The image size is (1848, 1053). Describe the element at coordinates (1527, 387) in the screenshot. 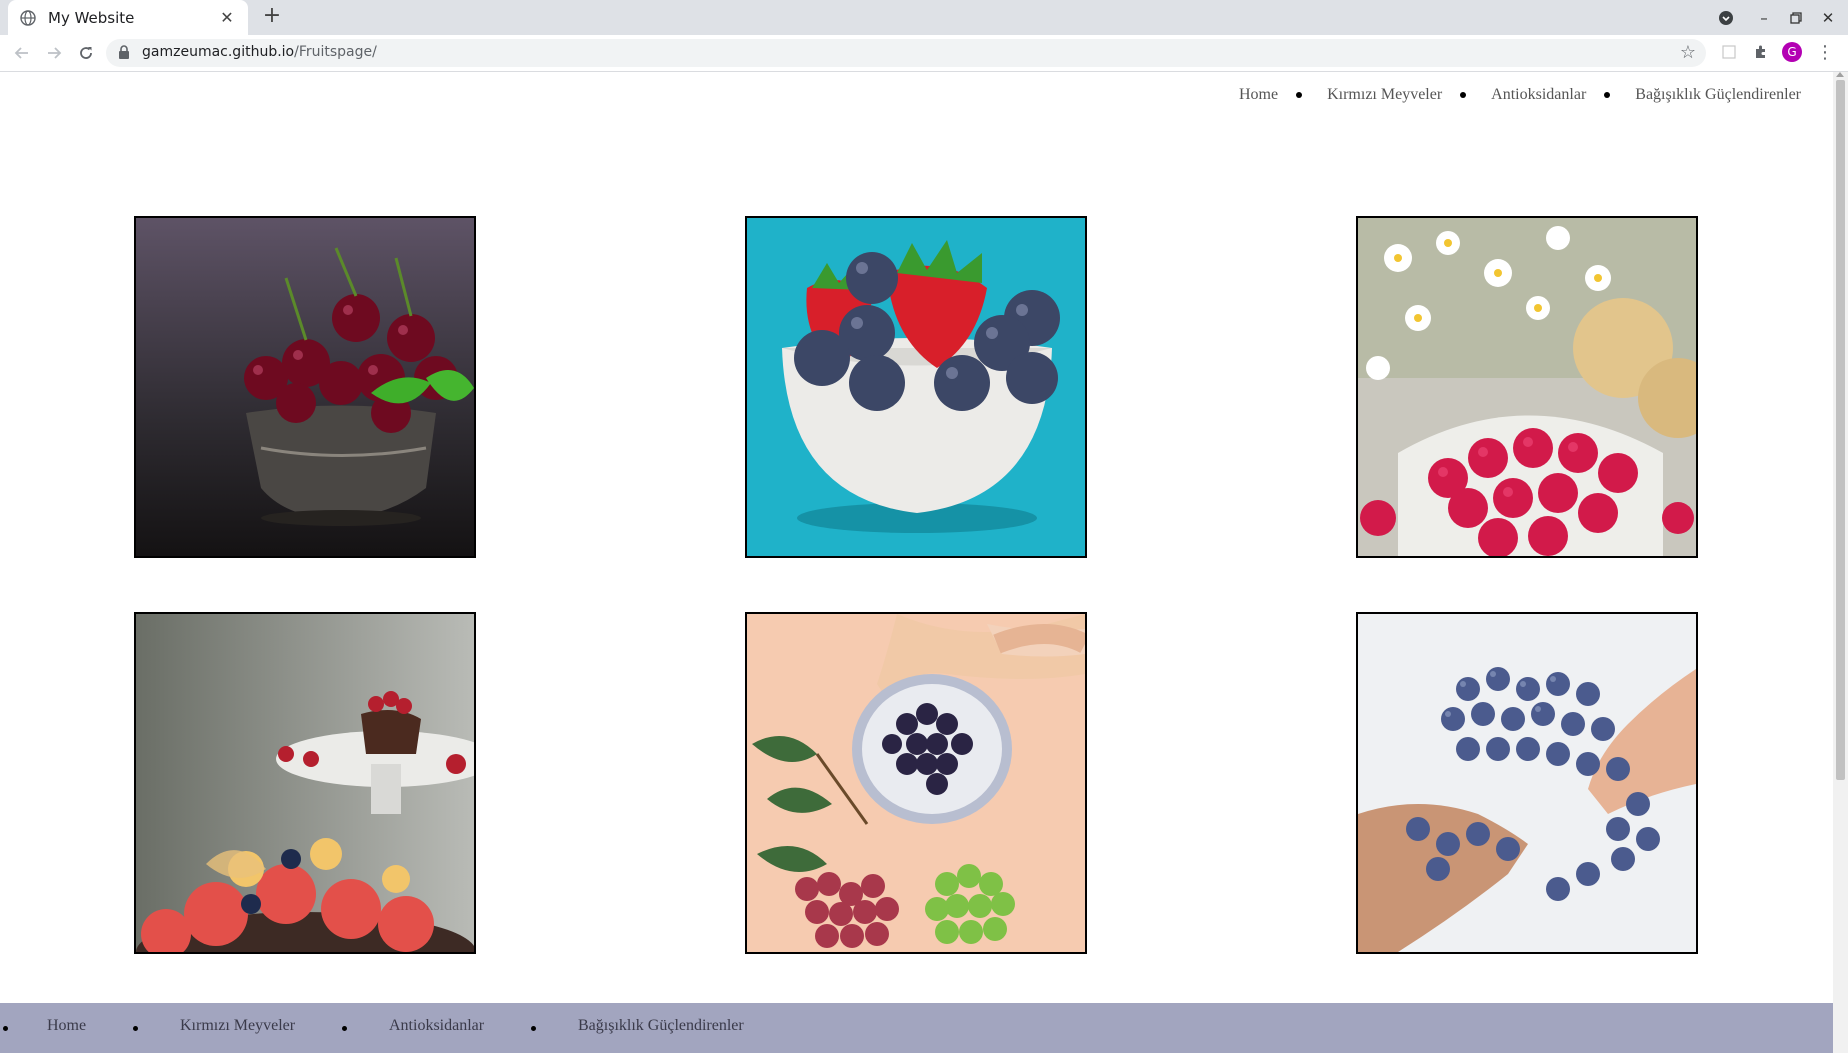

I see `raspberries-photo` at that location.